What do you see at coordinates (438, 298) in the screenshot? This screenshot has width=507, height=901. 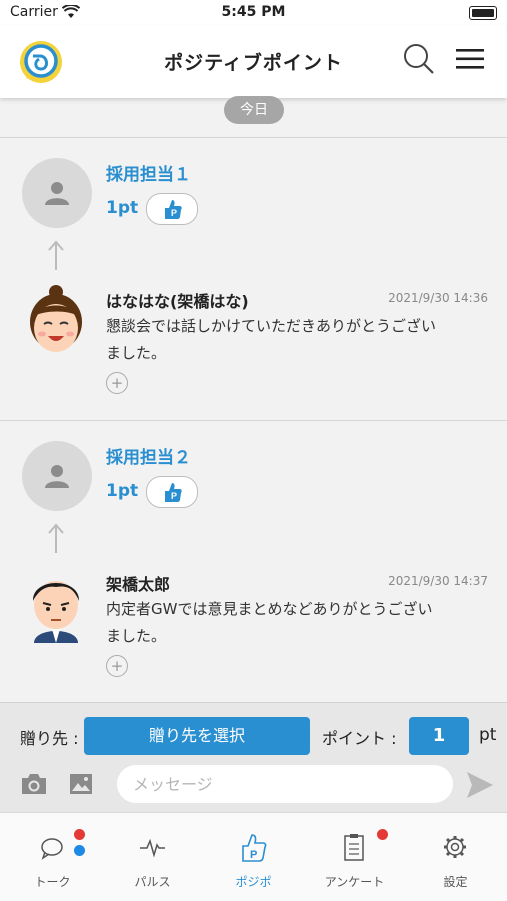 I see `timestamp: 2021/9/30 14:36` at bounding box center [438, 298].